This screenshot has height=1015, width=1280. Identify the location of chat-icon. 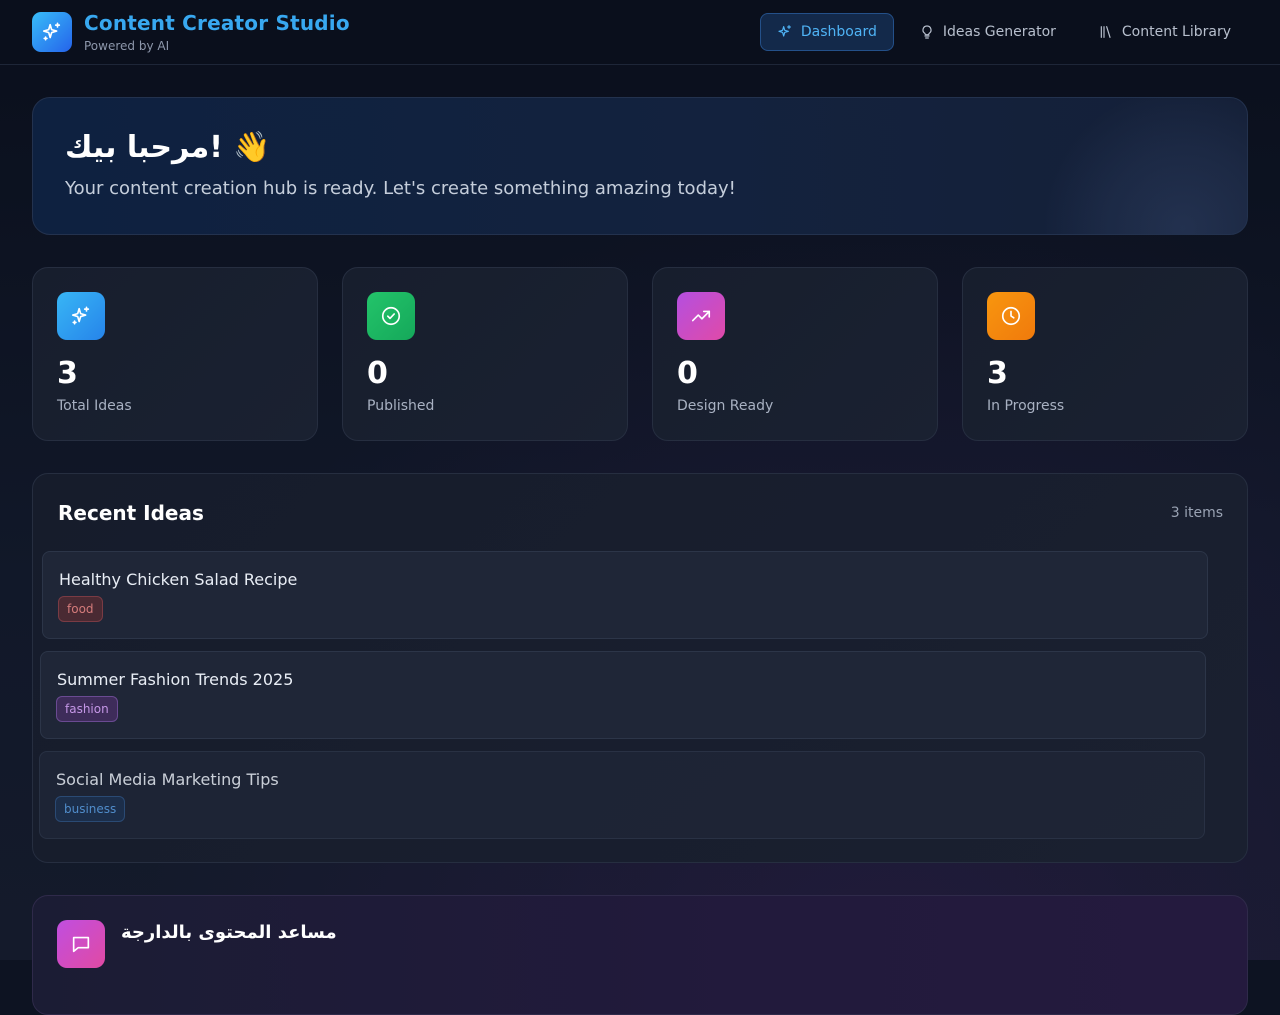
(81, 944).